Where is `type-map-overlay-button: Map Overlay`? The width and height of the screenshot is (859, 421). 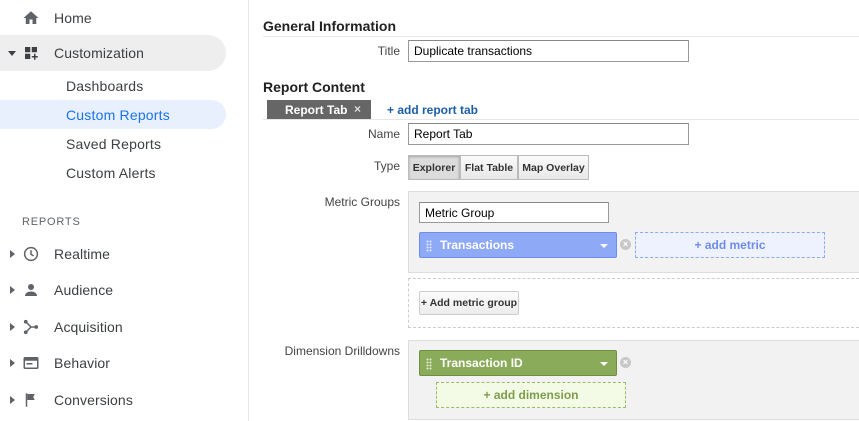
type-map-overlay-button: Map Overlay is located at coordinates (553, 167).